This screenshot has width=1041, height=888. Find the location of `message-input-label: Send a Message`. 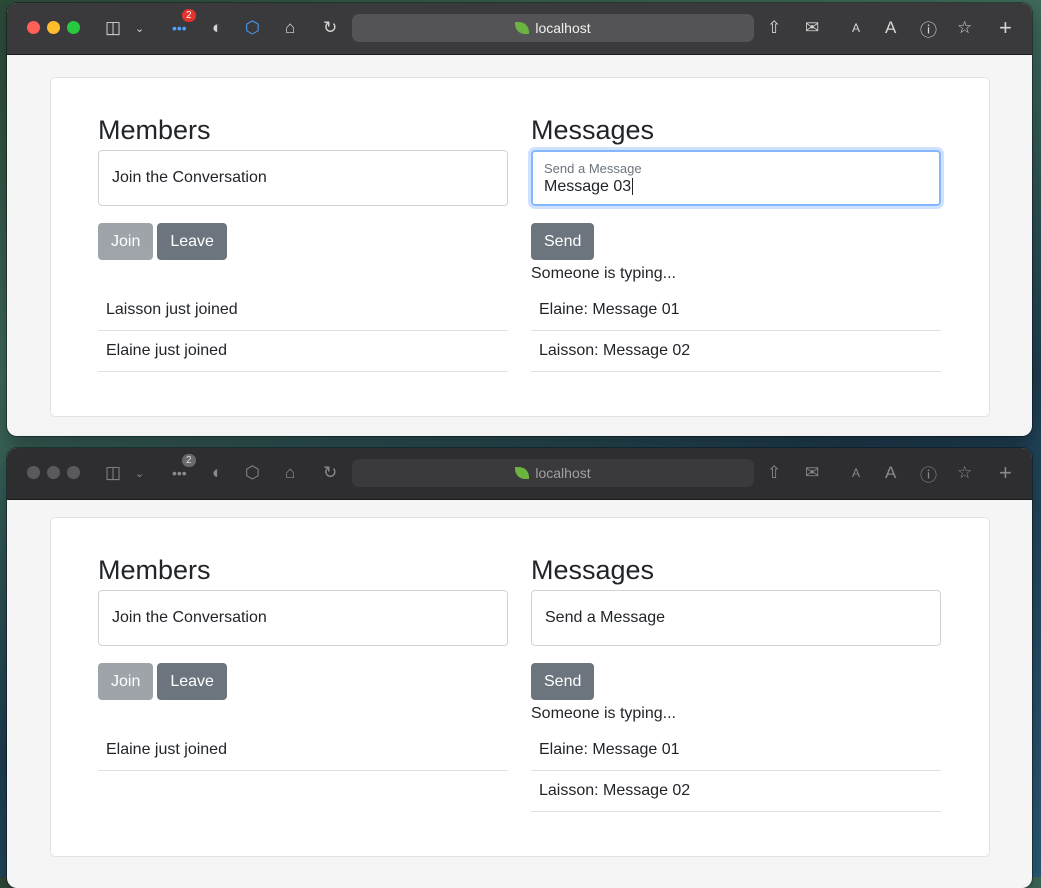

message-input-label: Send a Message is located at coordinates (593, 168).